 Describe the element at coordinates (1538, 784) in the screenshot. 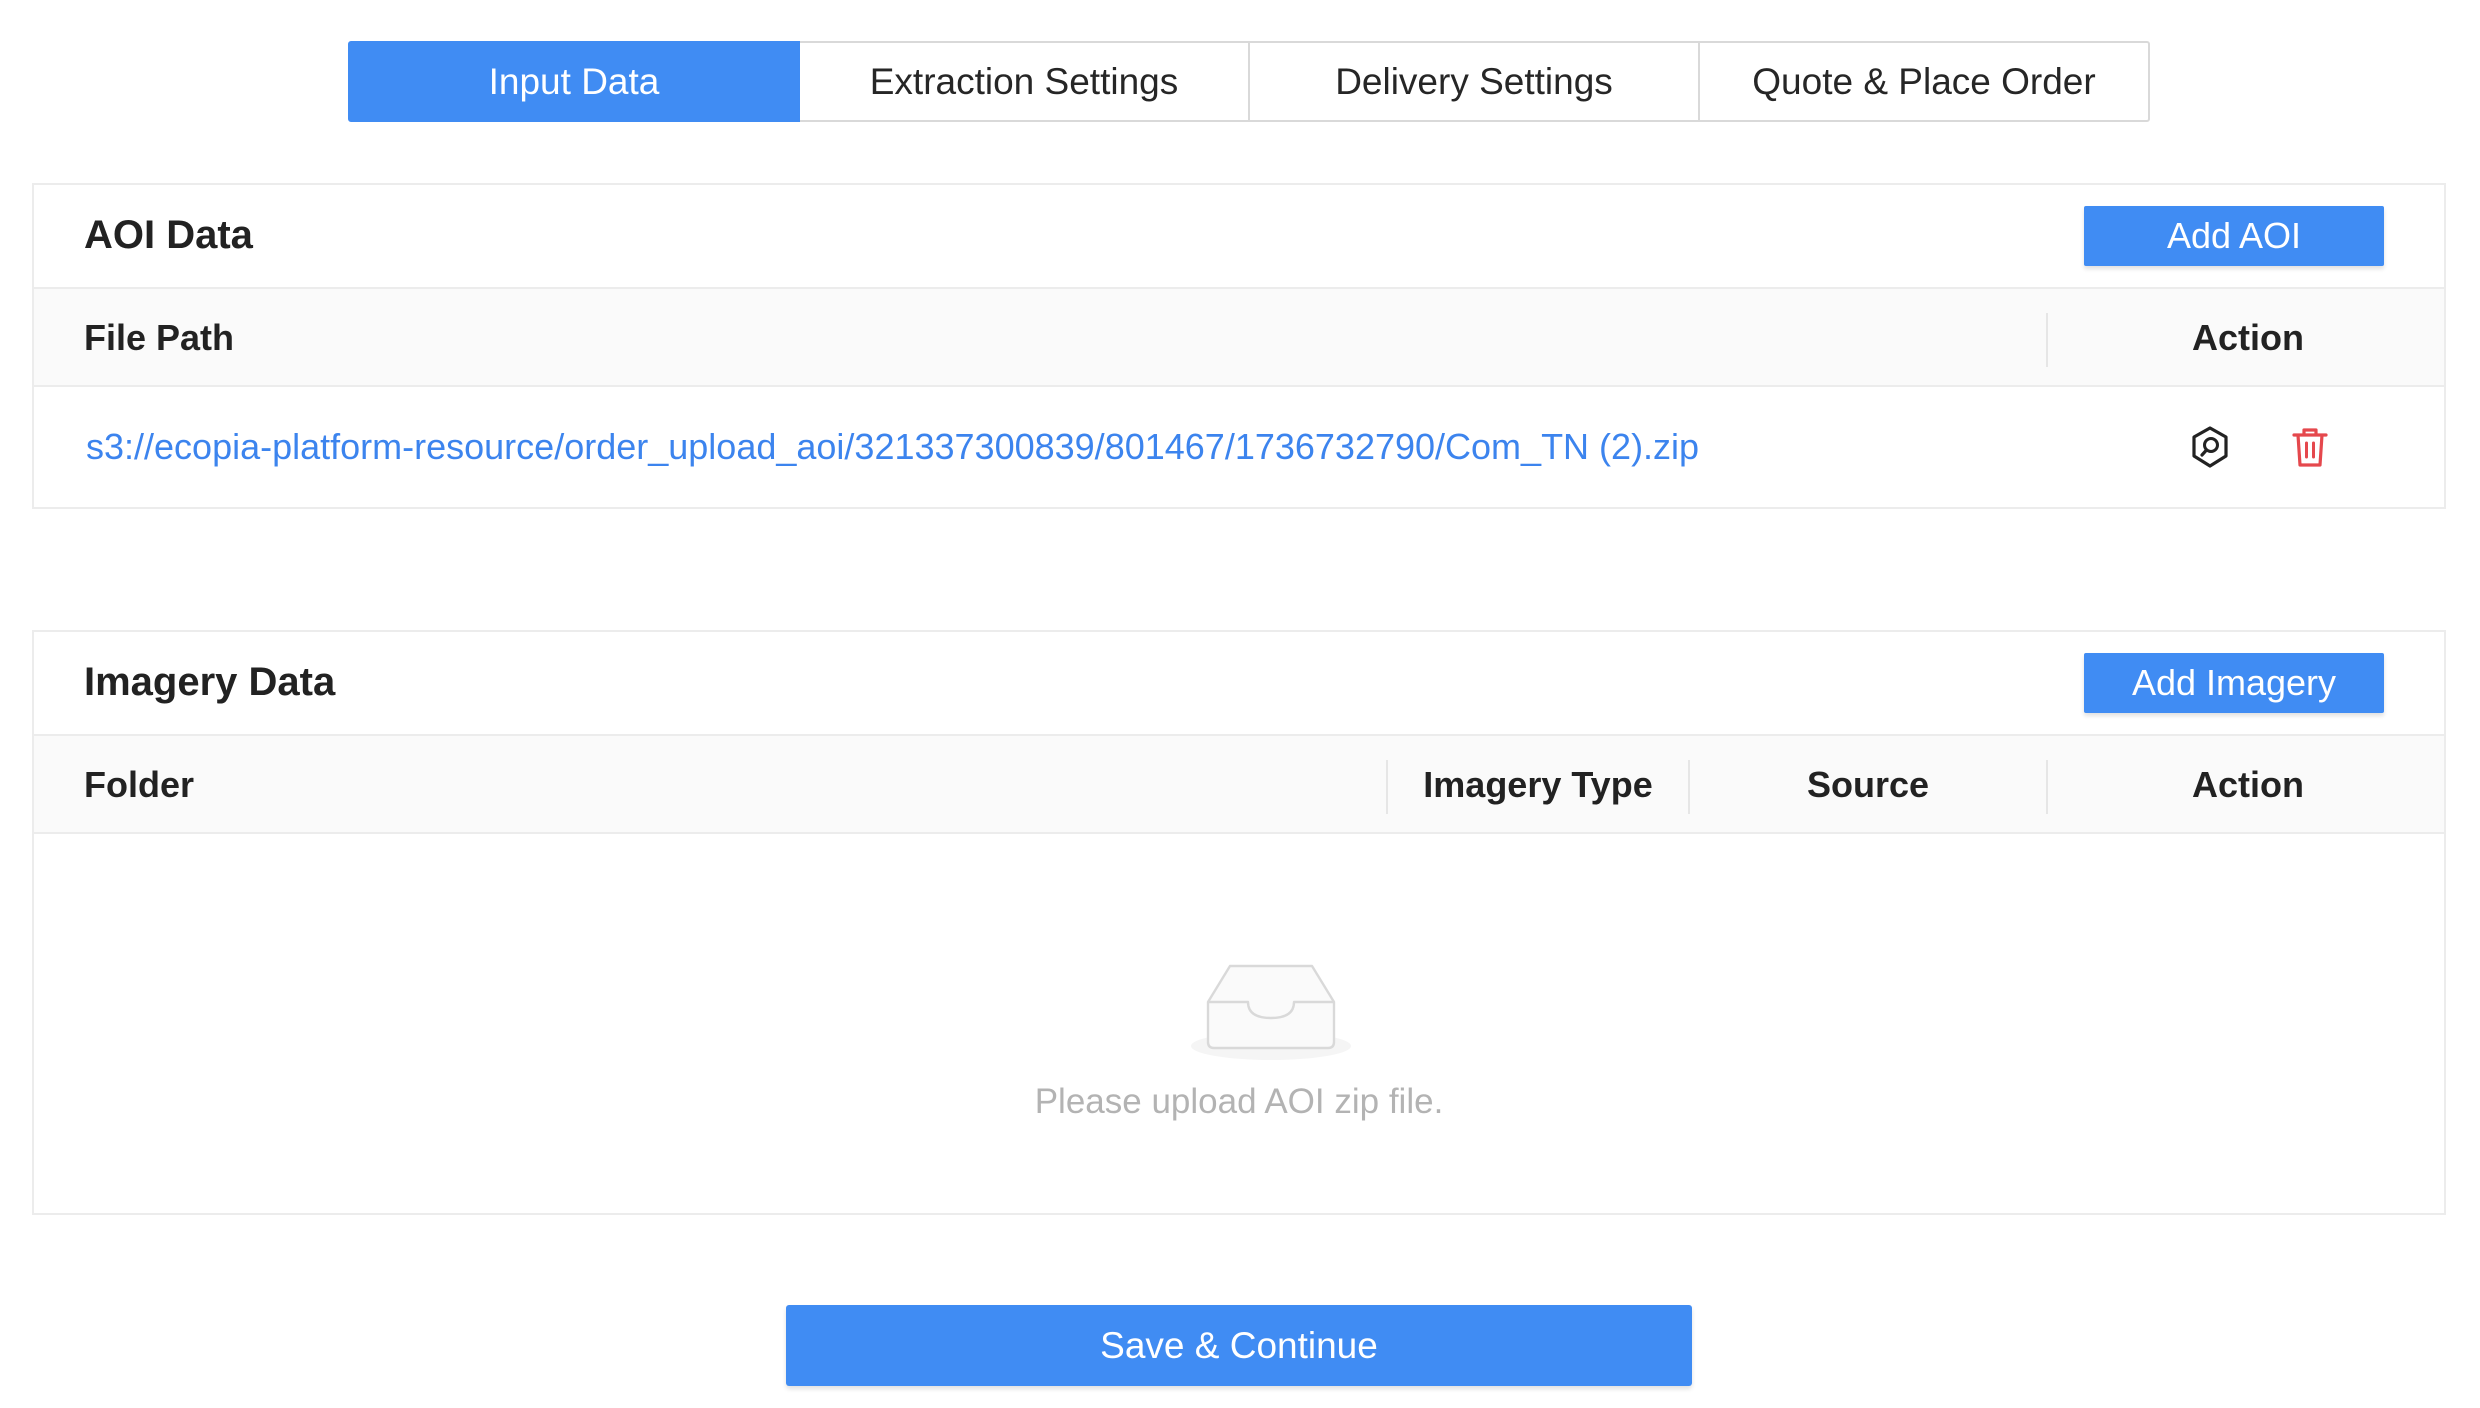

I see `column-header-imagery-type: Imagery Type` at that location.